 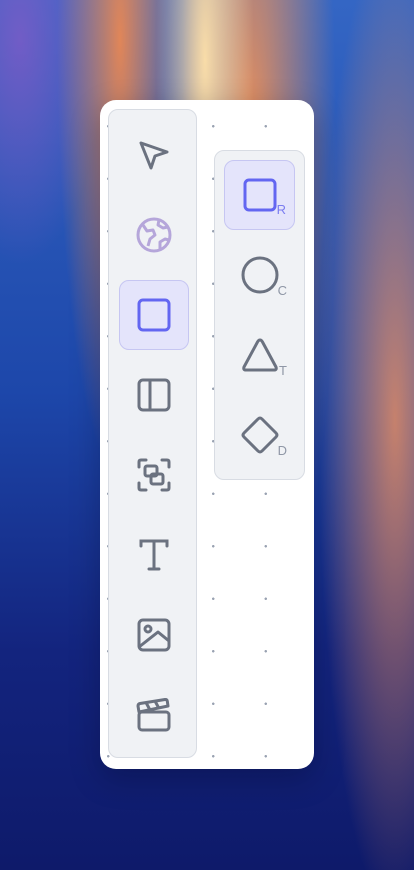 I want to click on group-tool-button, so click(x=154, y=475).